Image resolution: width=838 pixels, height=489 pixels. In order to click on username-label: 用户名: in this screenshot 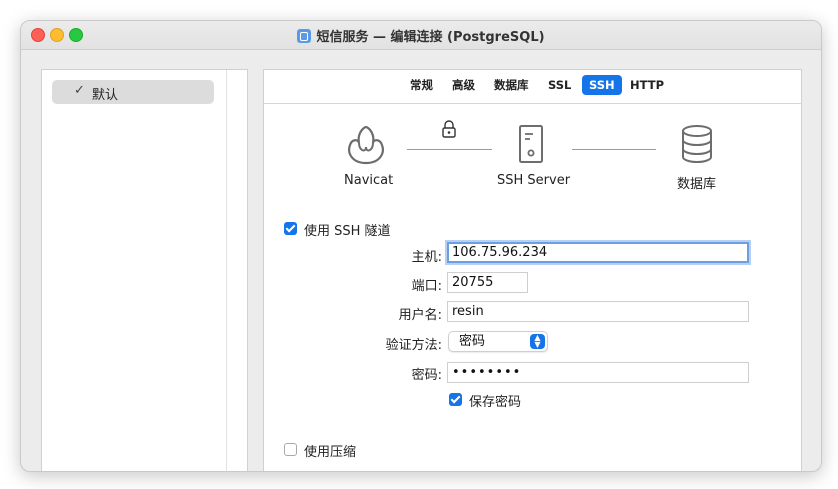, I will do `click(420, 315)`.